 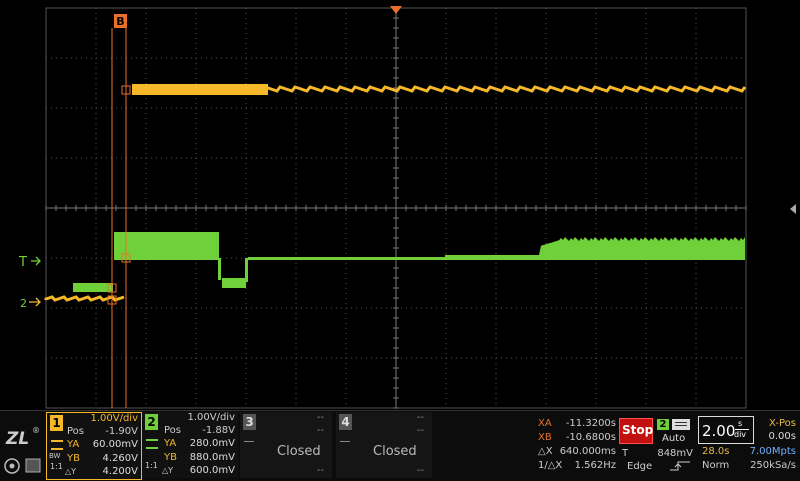 What do you see at coordinates (151, 465) in the screenshot?
I see `ch2-probe: 1:1` at bounding box center [151, 465].